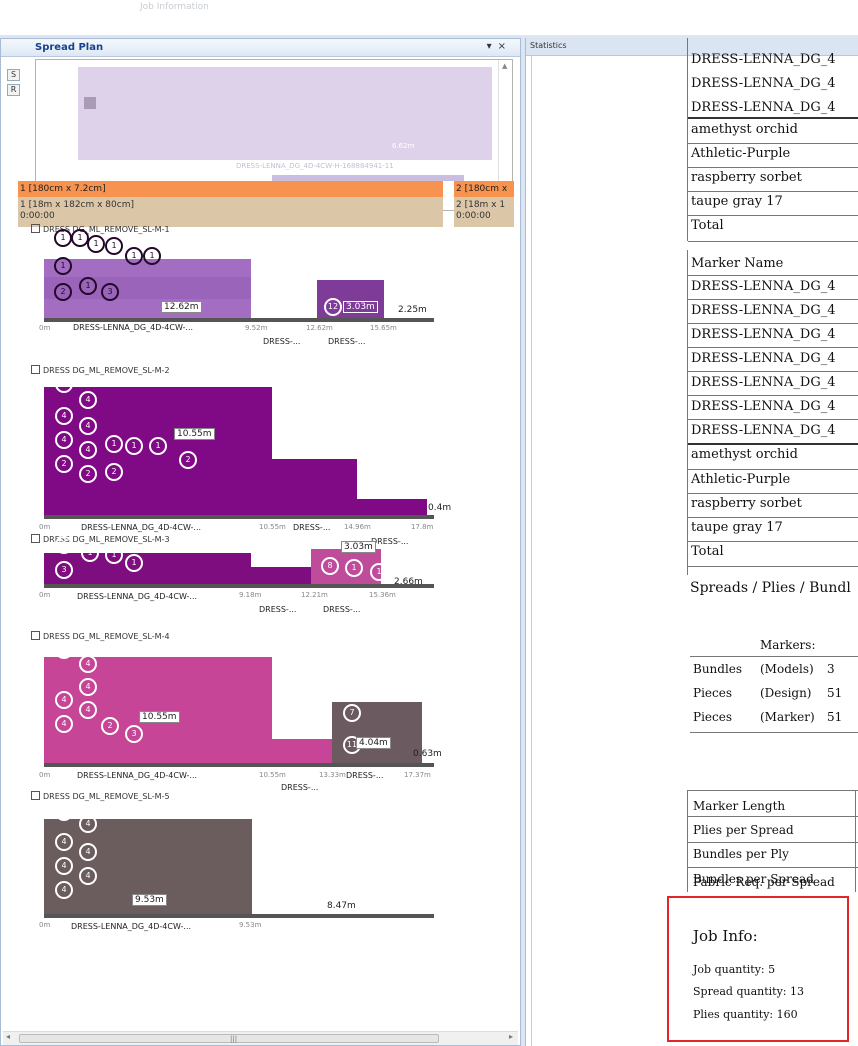 The height and width of the screenshot is (1046, 858). I want to click on horizontal-scrollbar: ◂ ||| ▸, so click(260, 1038).